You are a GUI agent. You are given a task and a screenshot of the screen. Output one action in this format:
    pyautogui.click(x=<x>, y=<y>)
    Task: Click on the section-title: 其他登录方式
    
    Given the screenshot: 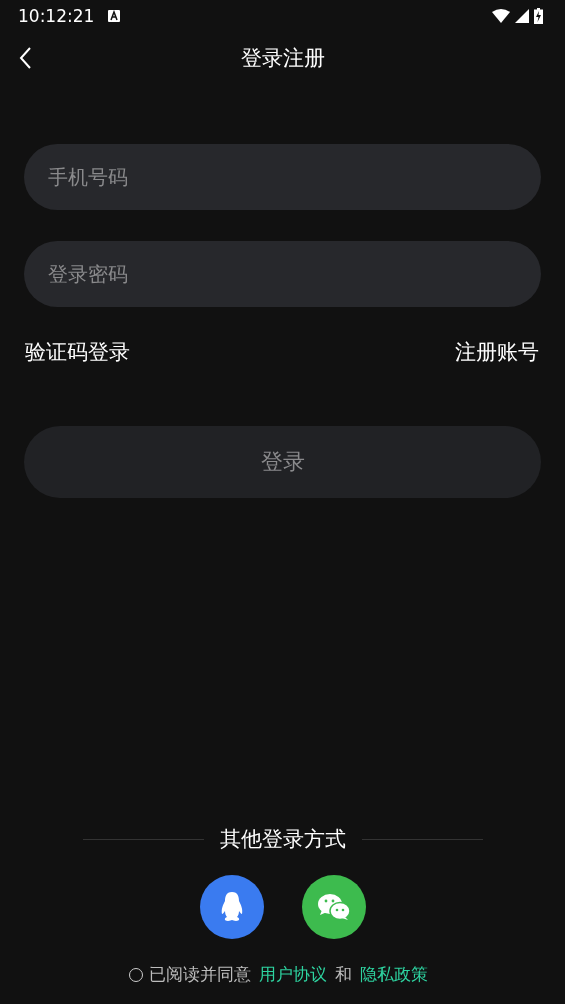 What is the action you would take?
    pyautogui.click(x=282, y=839)
    